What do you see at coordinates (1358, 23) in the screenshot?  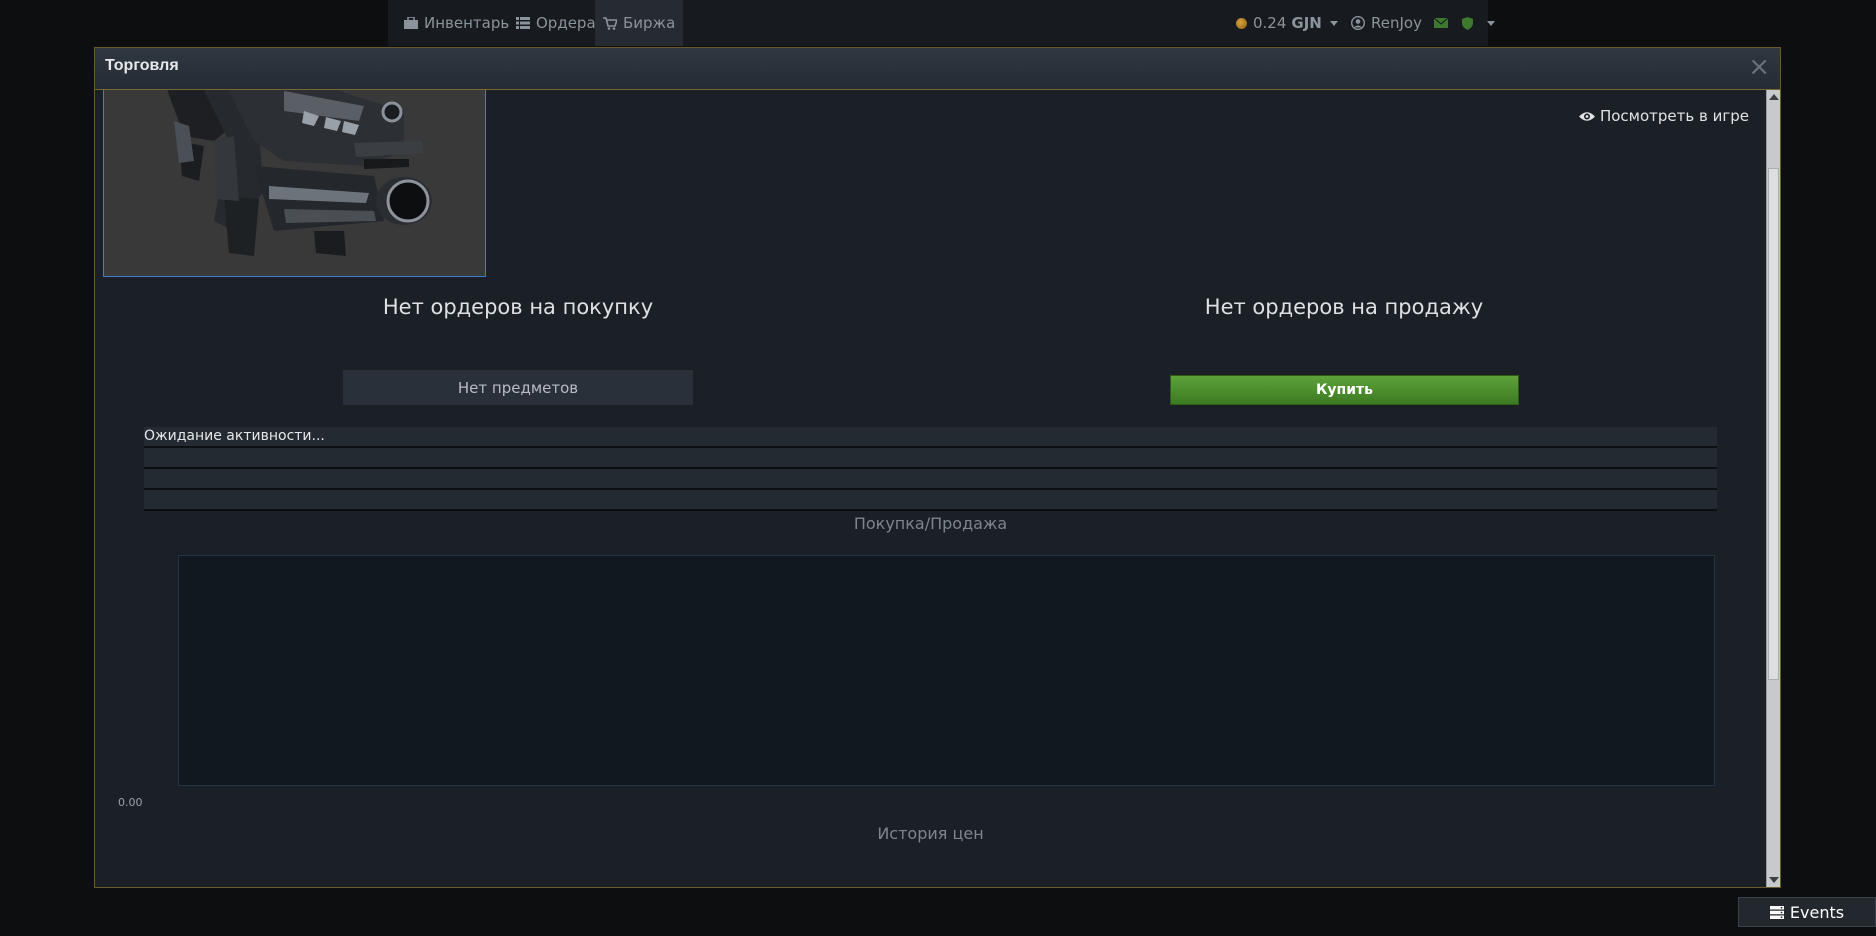 I see `user-circle-icon` at bounding box center [1358, 23].